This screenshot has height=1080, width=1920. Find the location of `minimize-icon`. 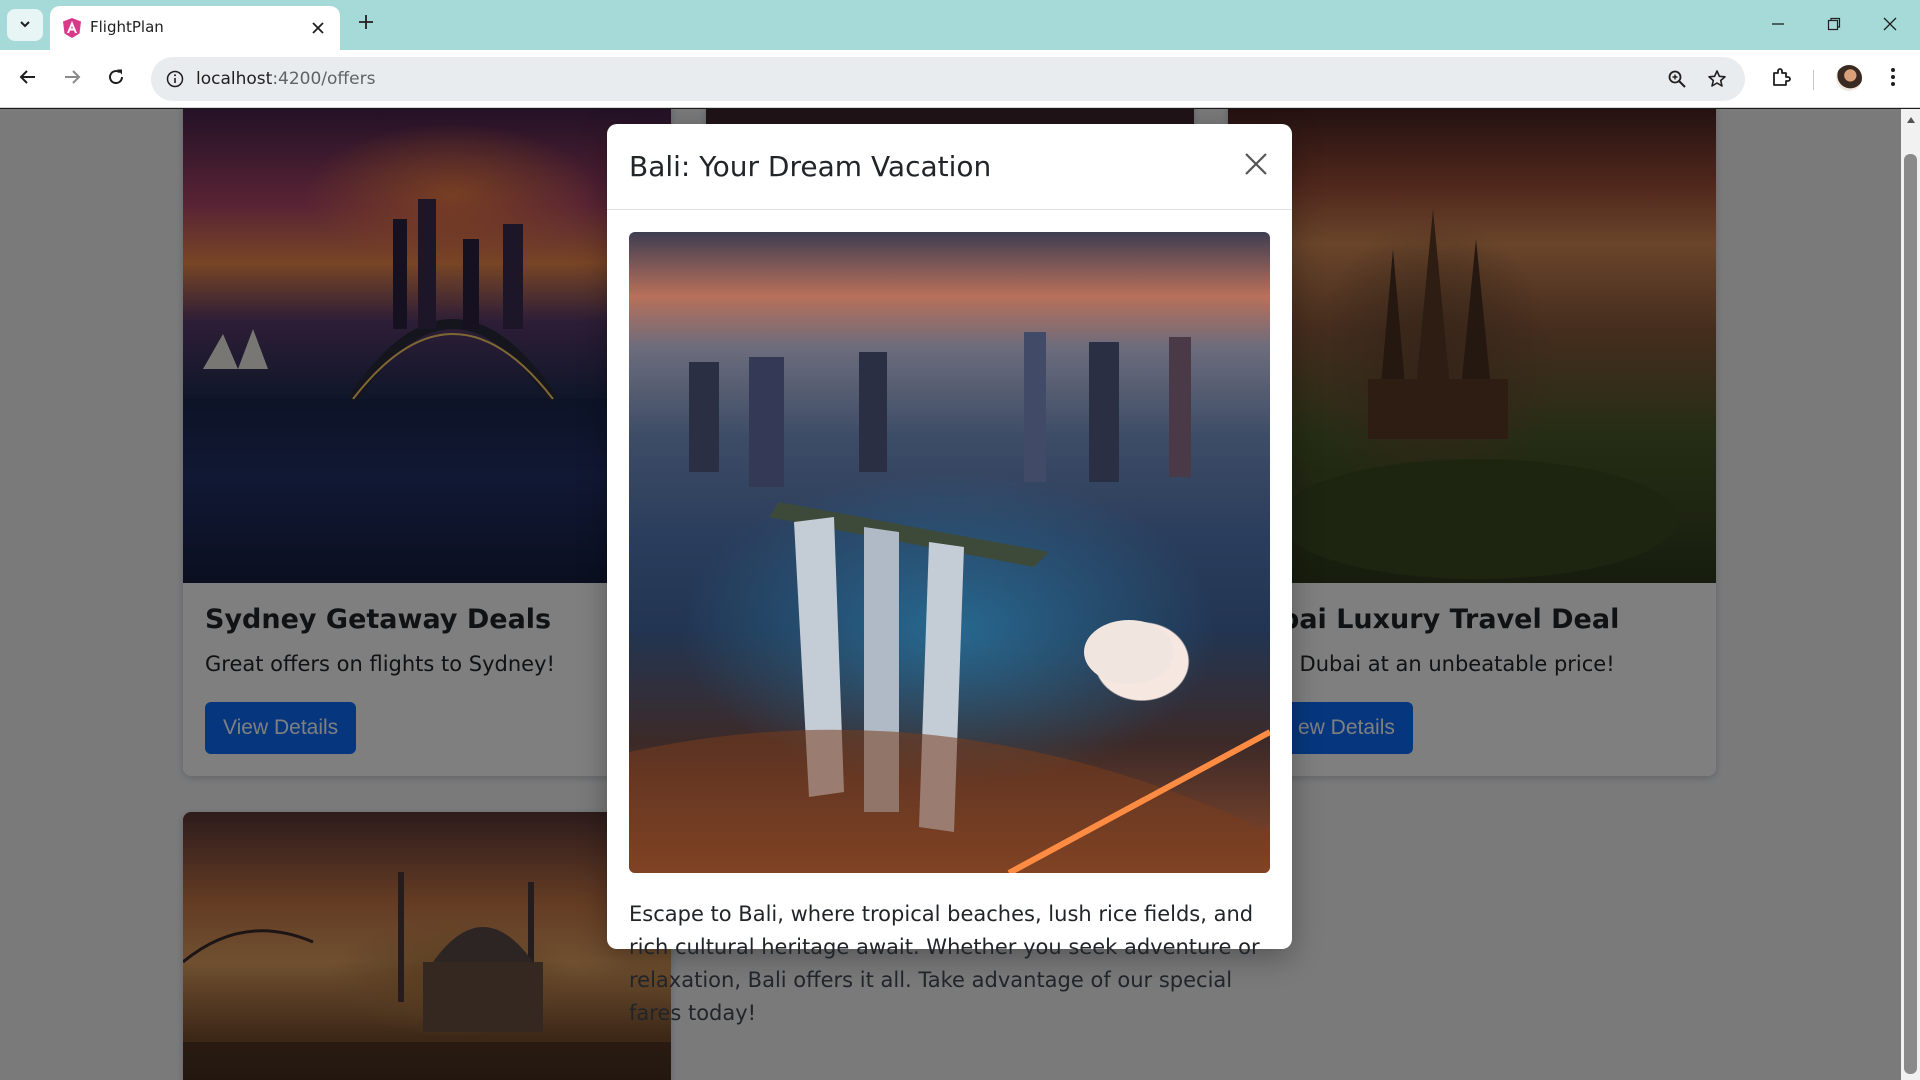

minimize-icon is located at coordinates (1778, 25).